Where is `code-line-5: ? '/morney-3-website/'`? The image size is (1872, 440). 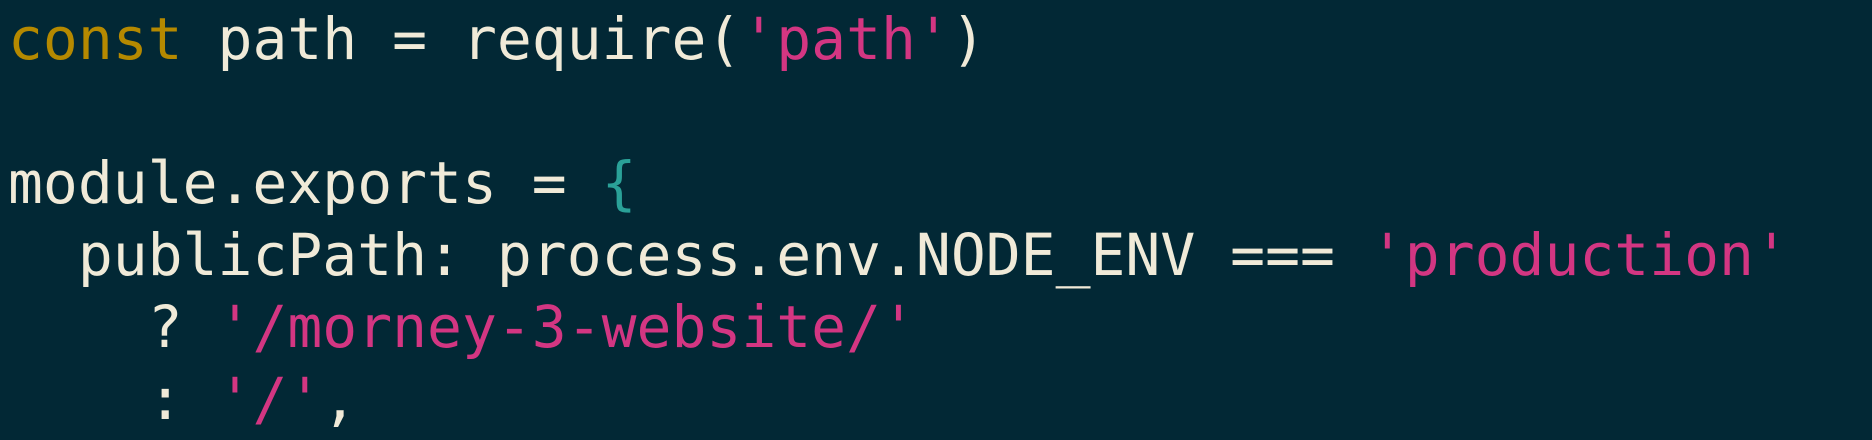
code-line-5: ? '/morney-3-website/' is located at coordinates (462, 327).